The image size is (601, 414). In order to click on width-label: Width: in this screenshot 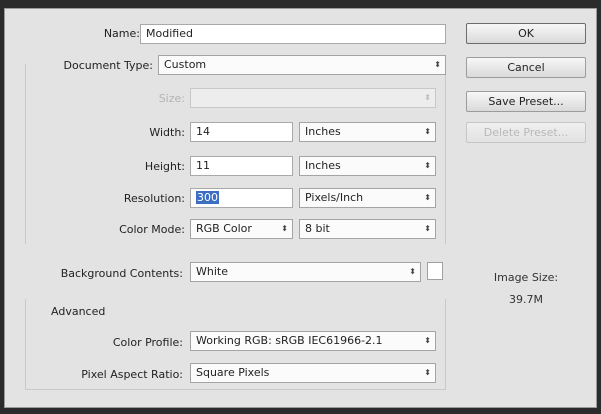, I will do `click(167, 132)`.